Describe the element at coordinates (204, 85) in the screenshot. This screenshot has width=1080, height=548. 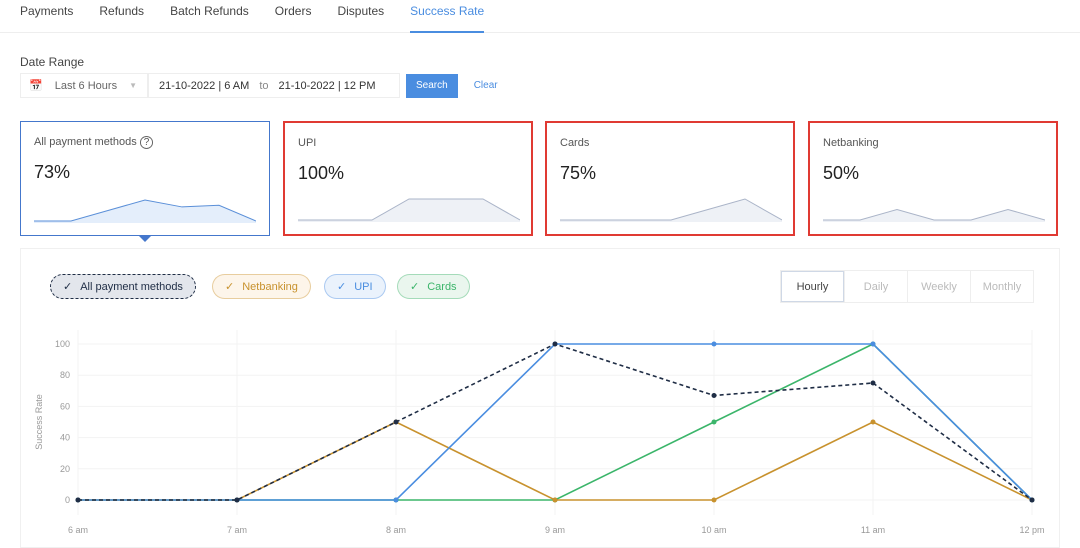
I see `from-date: 21-10-2022 | 6 AM` at that location.